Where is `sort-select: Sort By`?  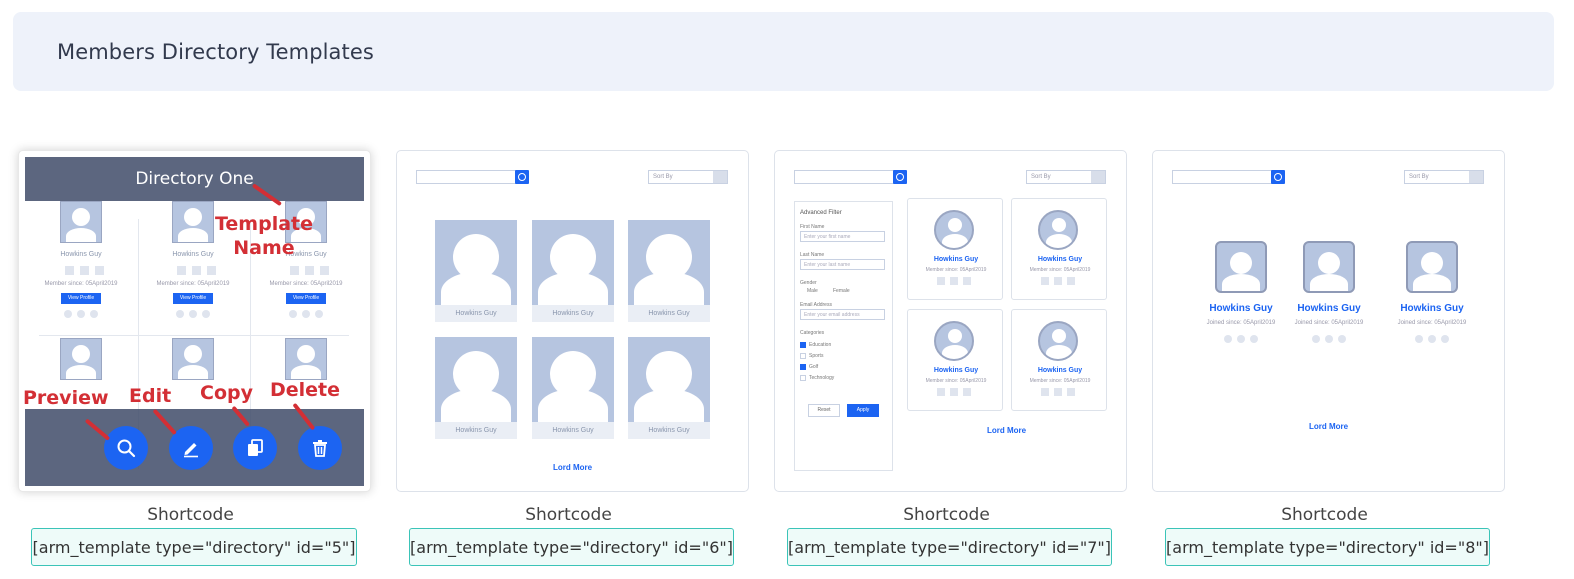
sort-select: Sort By is located at coordinates (688, 177).